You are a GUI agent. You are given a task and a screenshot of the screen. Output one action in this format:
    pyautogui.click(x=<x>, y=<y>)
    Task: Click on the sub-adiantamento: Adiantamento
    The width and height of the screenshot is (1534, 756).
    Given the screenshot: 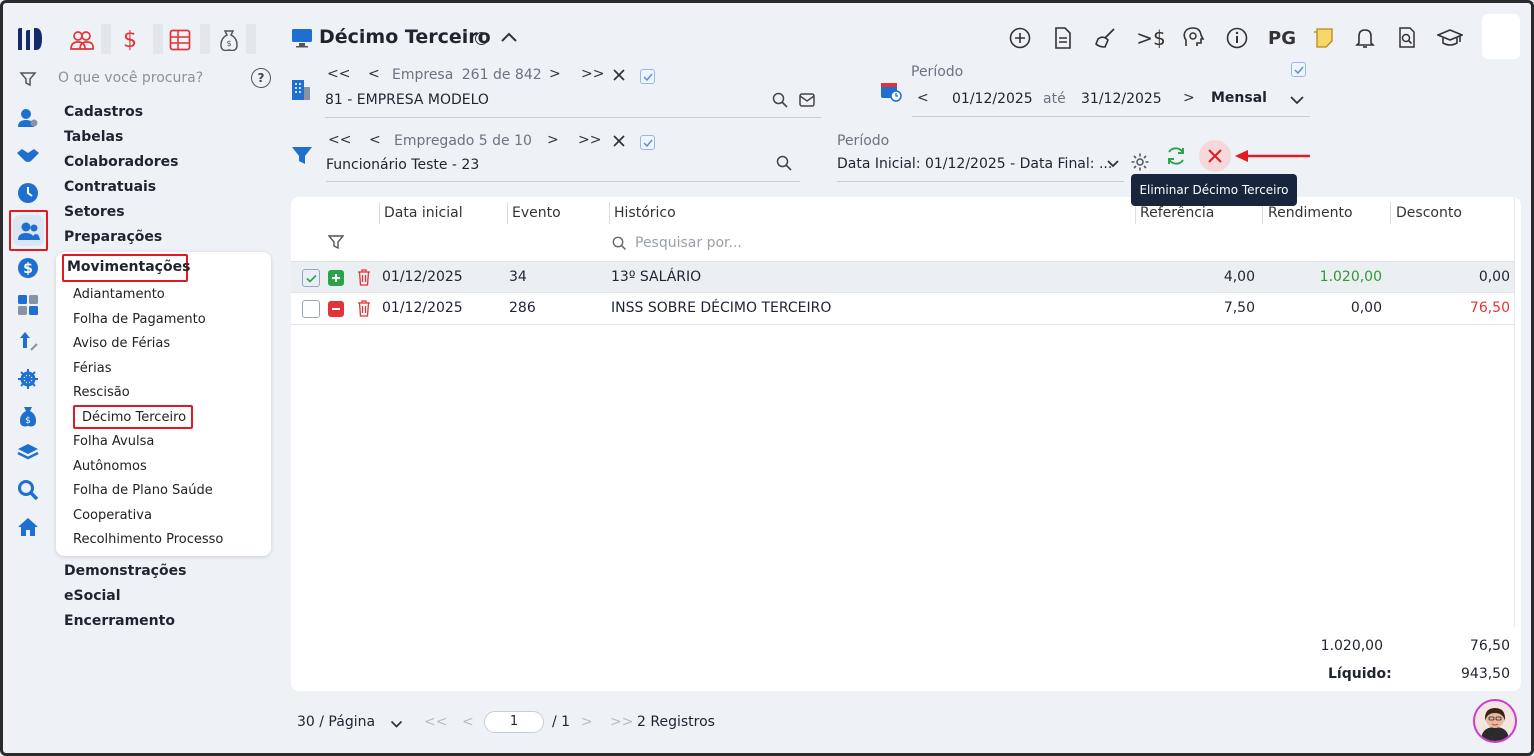 What is the action you would take?
    pyautogui.click(x=119, y=294)
    